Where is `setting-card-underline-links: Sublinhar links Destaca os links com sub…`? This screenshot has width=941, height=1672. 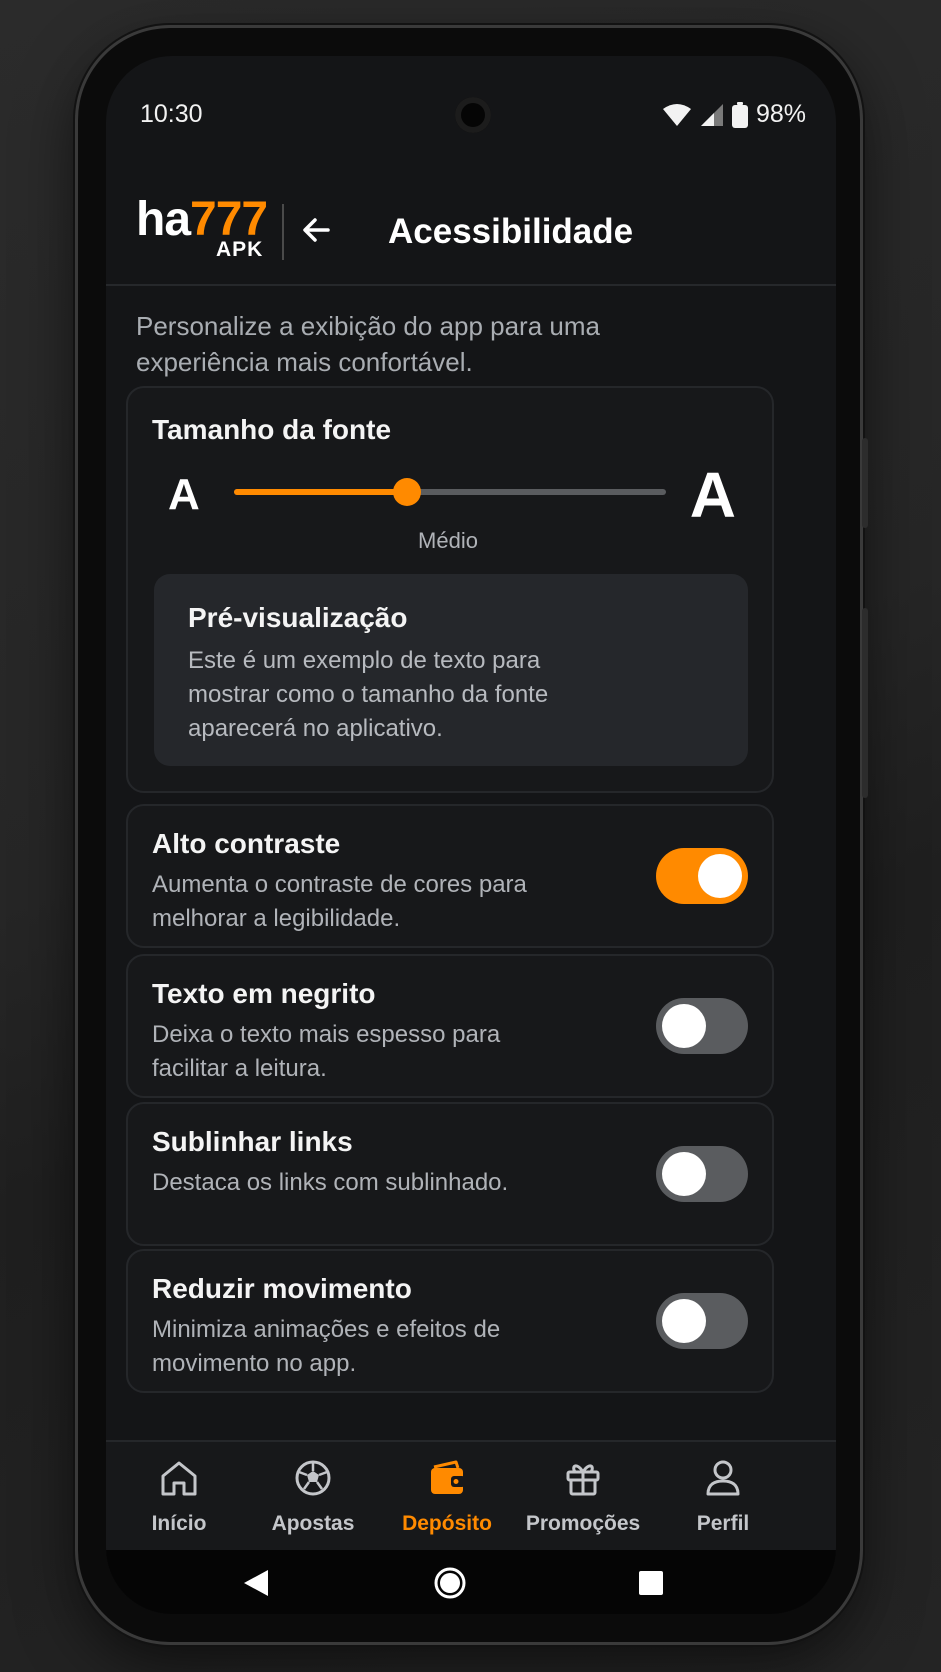
setting-card-underline-links: Sublinhar links Destaca os links com sub… is located at coordinates (450, 1174).